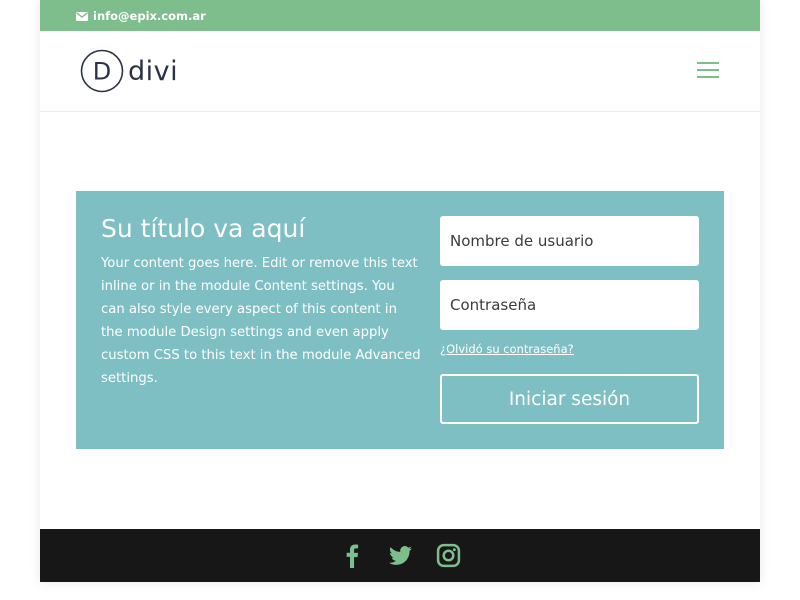 This screenshot has height=600, width=800. I want to click on social-links, so click(400, 555).